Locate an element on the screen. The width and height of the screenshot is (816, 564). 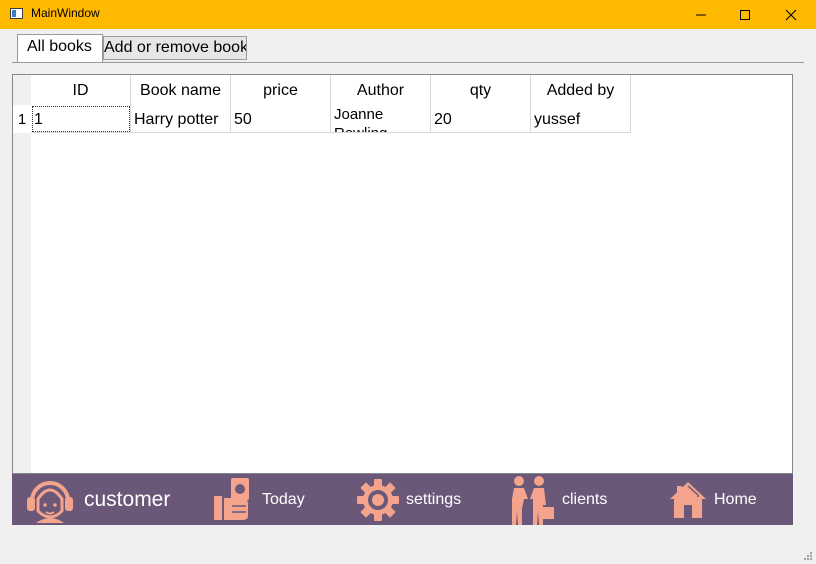
table-cell-id: 1 is located at coordinates (81, 119).